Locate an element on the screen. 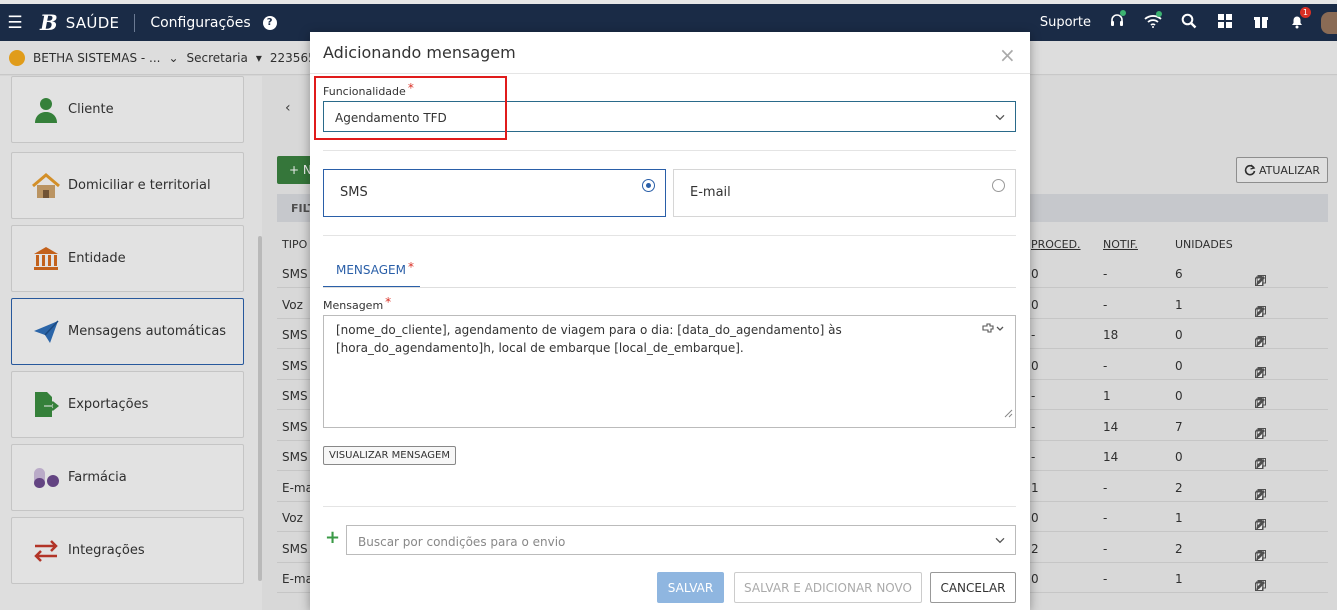 The width and height of the screenshot is (1337, 610). online-status-dot is located at coordinates (1123, 12).